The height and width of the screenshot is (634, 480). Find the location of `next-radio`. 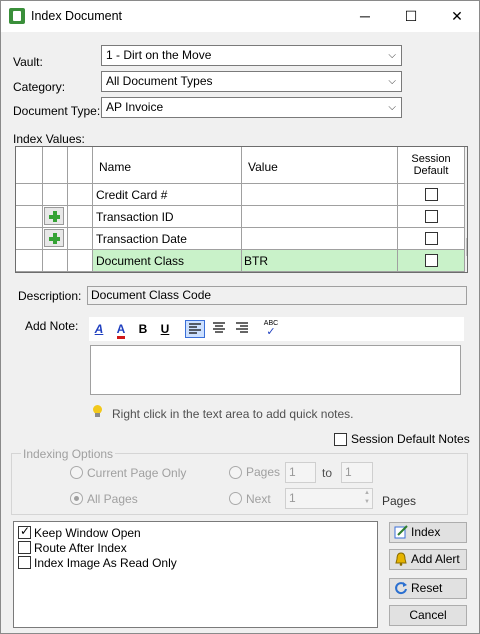

next-radio is located at coordinates (235, 498).